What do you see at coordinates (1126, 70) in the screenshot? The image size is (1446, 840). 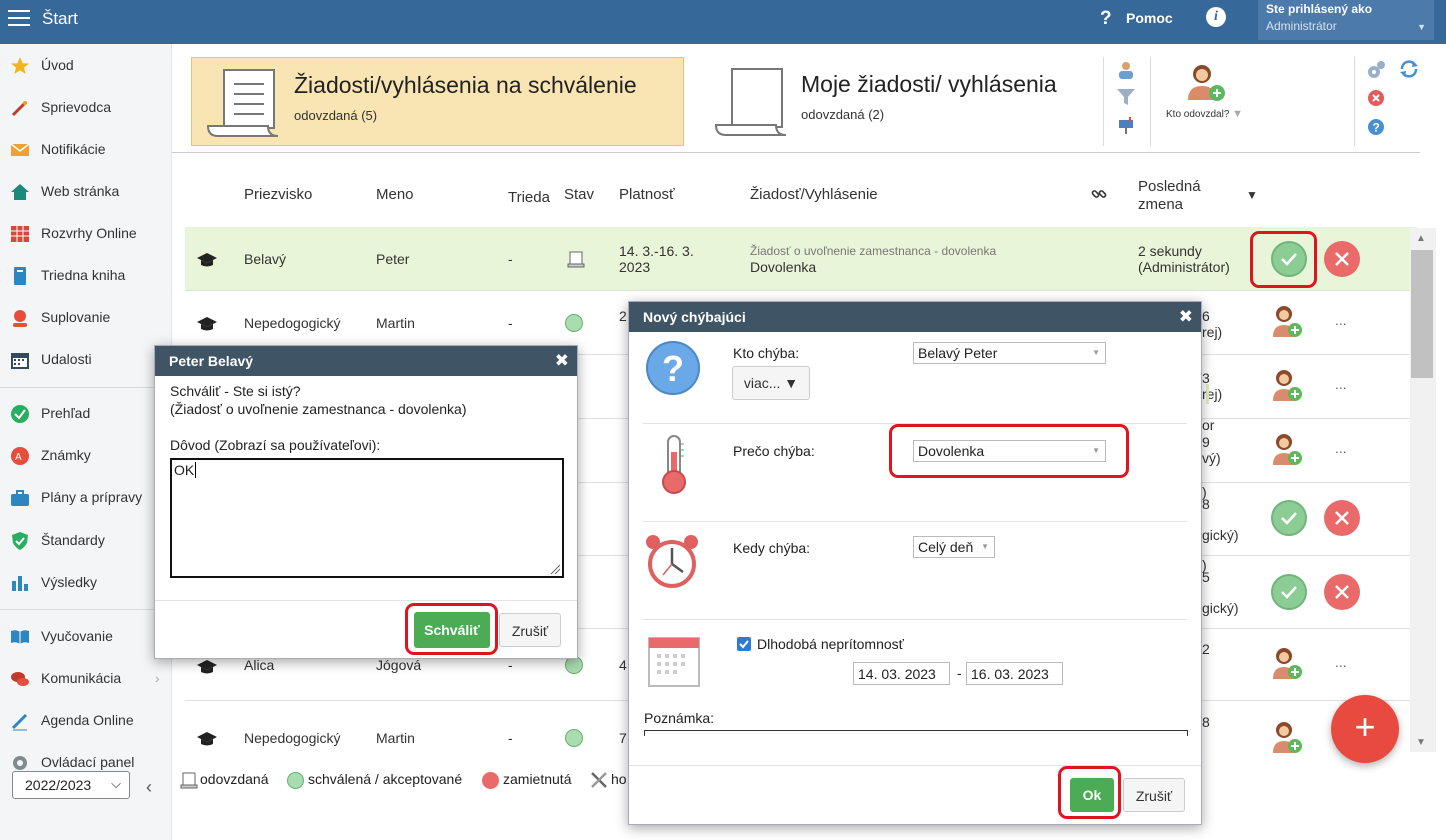 I see `people-filter-icon` at bounding box center [1126, 70].